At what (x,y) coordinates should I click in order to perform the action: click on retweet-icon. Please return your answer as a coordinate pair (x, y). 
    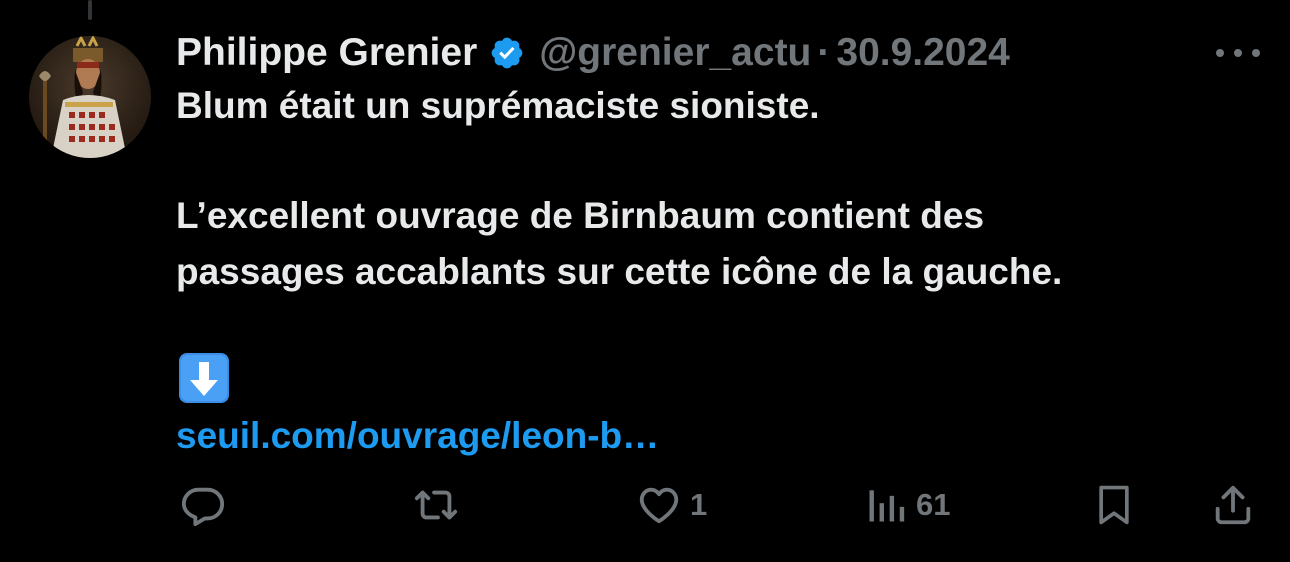
    Looking at the image, I should click on (436, 505).